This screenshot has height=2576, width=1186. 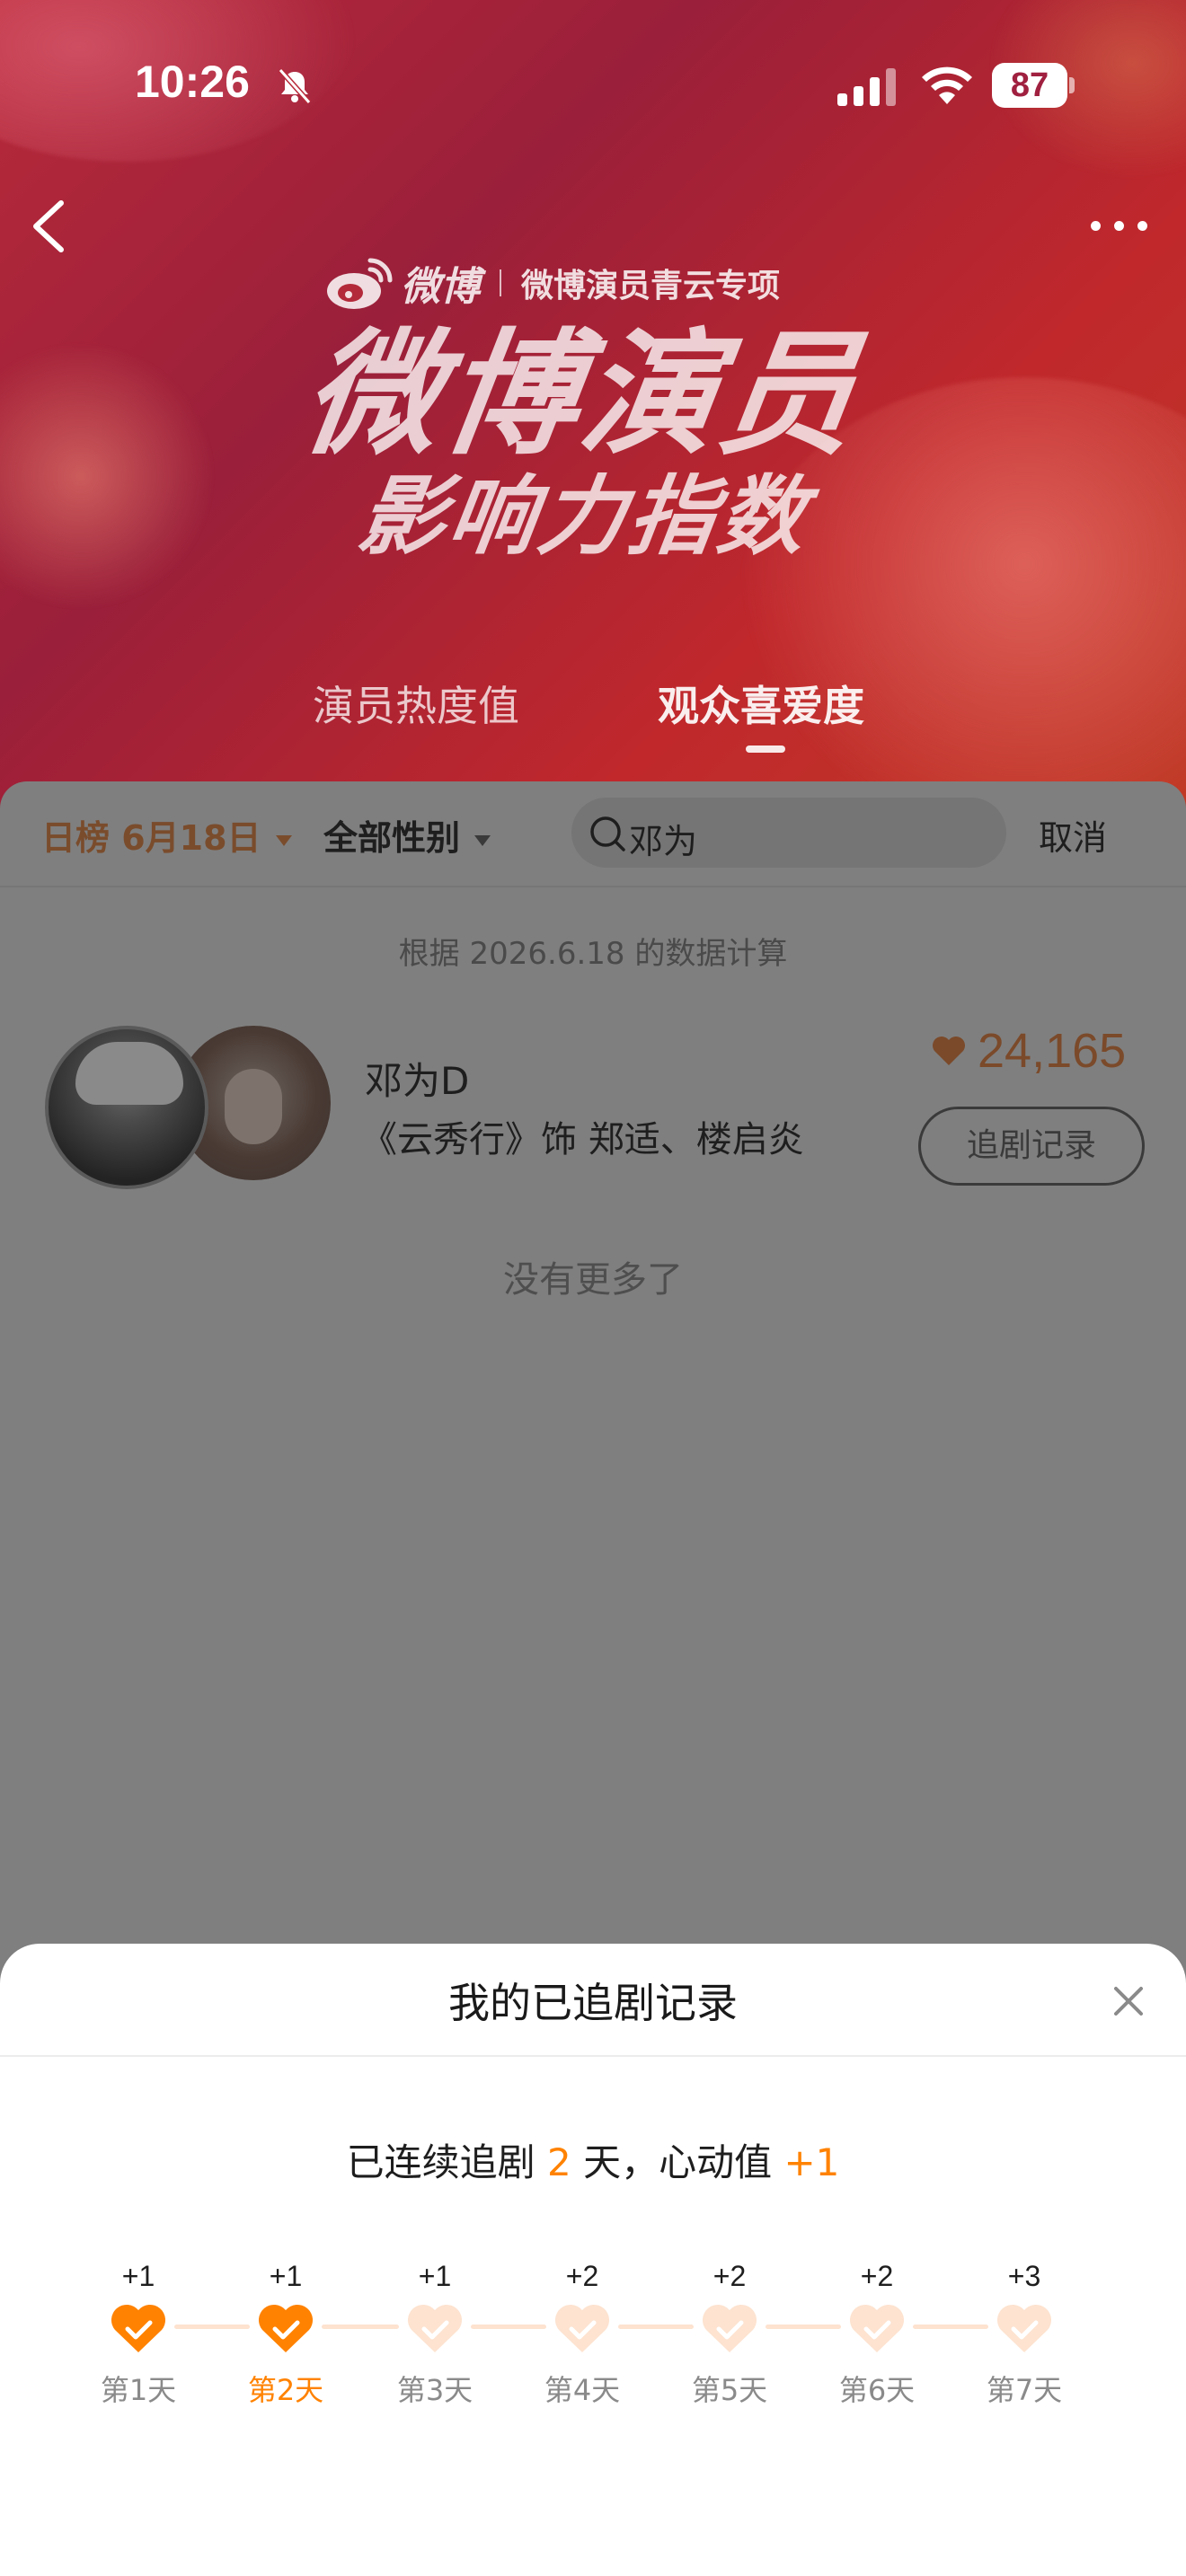 What do you see at coordinates (729, 2390) in the screenshot?
I see `day-label: 第5天` at bounding box center [729, 2390].